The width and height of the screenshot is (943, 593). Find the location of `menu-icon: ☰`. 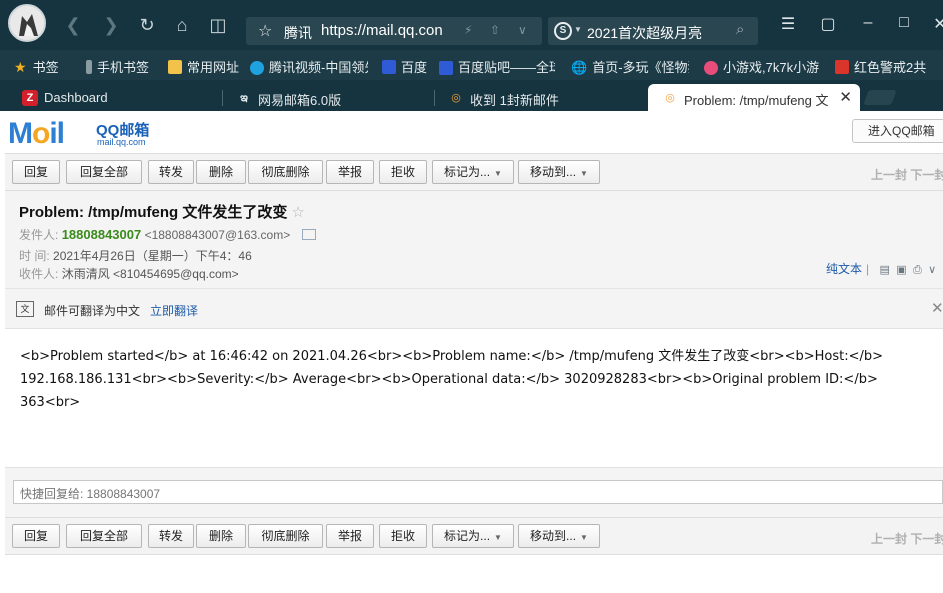

menu-icon: ☰ is located at coordinates (788, 24).